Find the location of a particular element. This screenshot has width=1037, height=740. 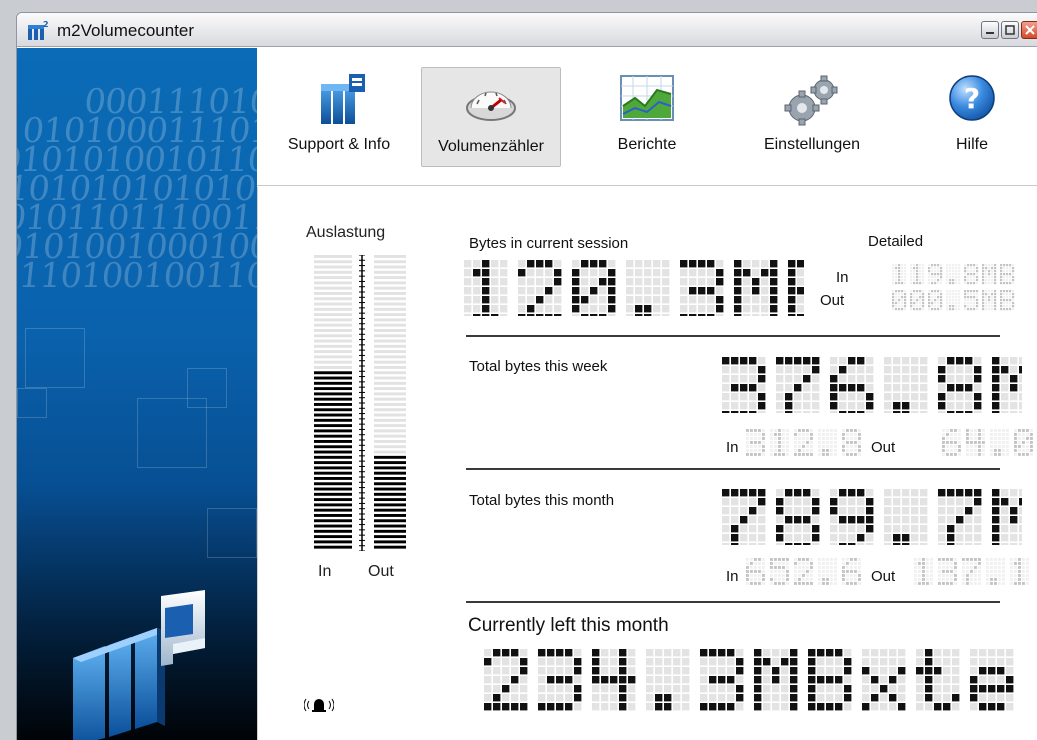

week-out-display is located at coordinates (987, 442).